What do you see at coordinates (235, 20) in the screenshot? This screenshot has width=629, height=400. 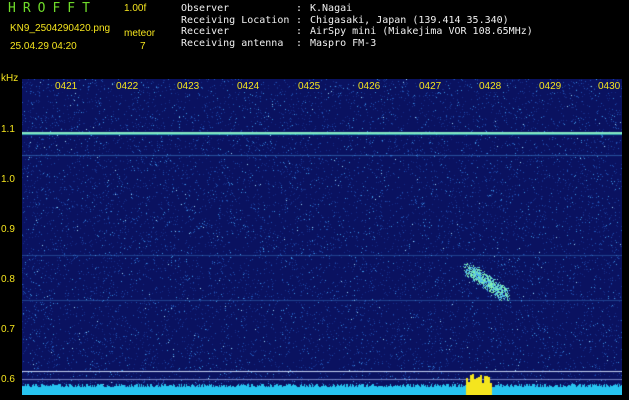 I see `metadata-key: Receiving Location` at bounding box center [235, 20].